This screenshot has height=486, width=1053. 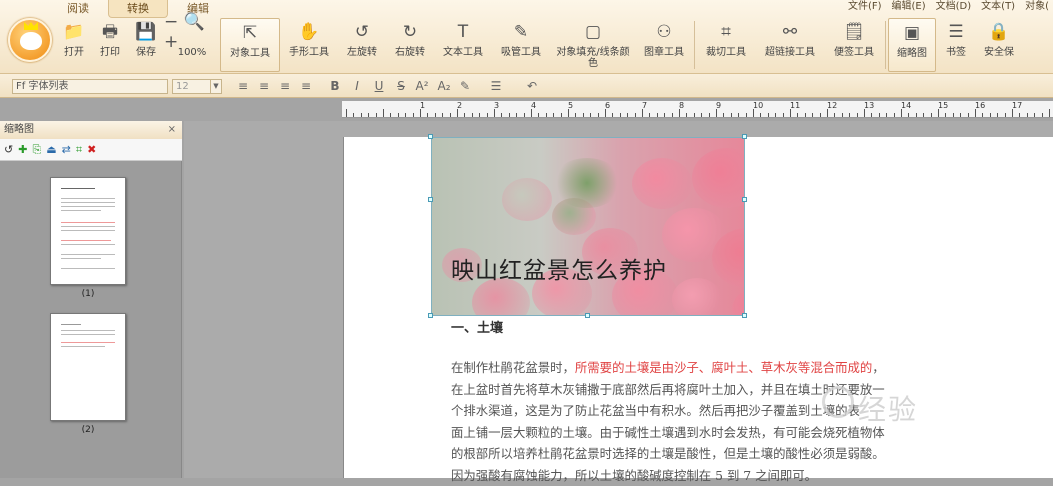 What do you see at coordinates (588, 226) in the screenshot?
I see `azalea-photo` at bounding box center [588, 226].